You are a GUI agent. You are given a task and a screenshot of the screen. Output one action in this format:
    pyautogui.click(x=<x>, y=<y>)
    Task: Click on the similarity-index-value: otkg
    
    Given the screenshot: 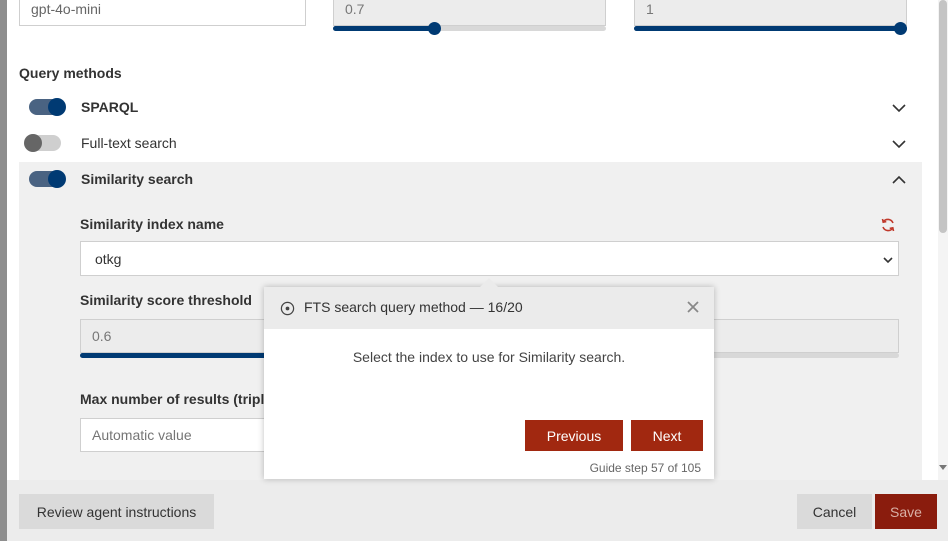 What is the action you would take?
    pyautogui.click(x=108, y=258)
    